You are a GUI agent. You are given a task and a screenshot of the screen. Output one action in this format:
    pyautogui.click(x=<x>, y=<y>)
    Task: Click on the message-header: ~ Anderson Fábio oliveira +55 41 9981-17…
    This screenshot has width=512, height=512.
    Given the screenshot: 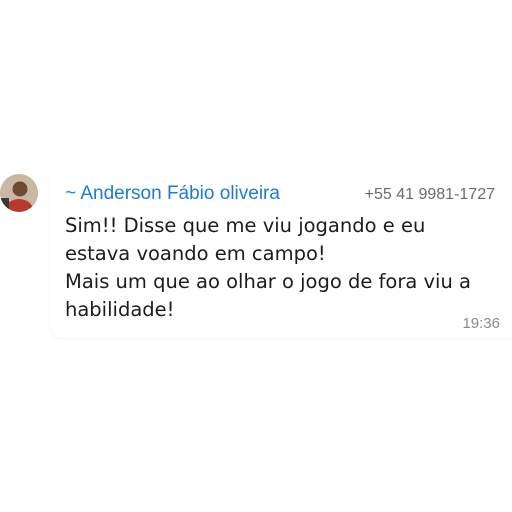 What is the action you would take?
    pyautogui.click(x=280, y=195)
    